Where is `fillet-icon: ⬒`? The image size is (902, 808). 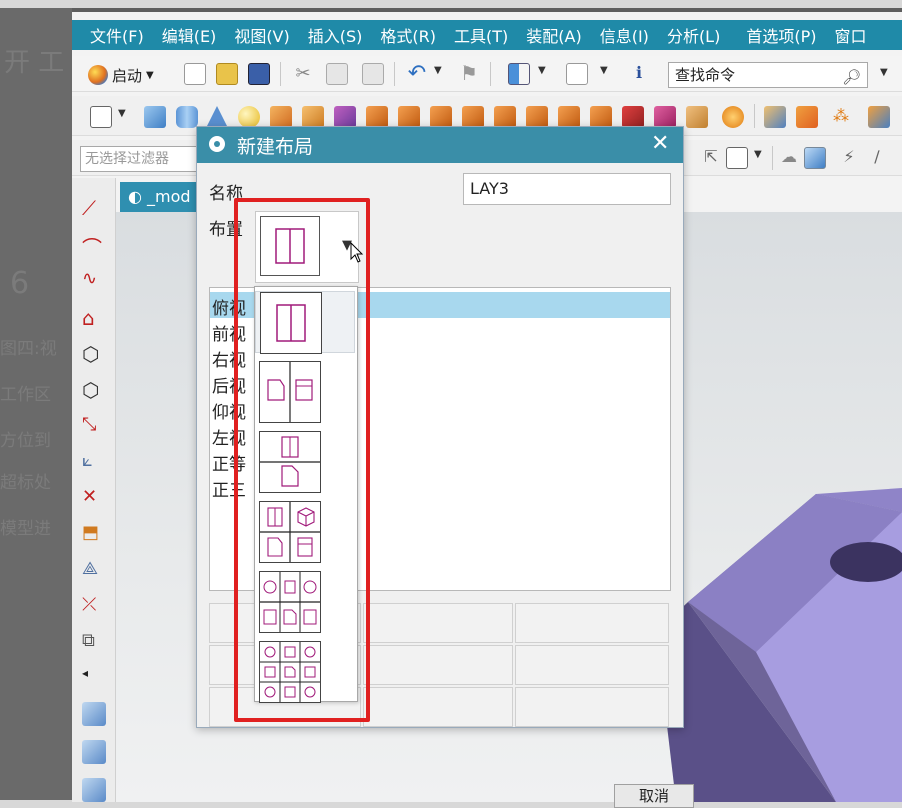 fillet-icon: ⬒ is located at coordinates (94, 534).